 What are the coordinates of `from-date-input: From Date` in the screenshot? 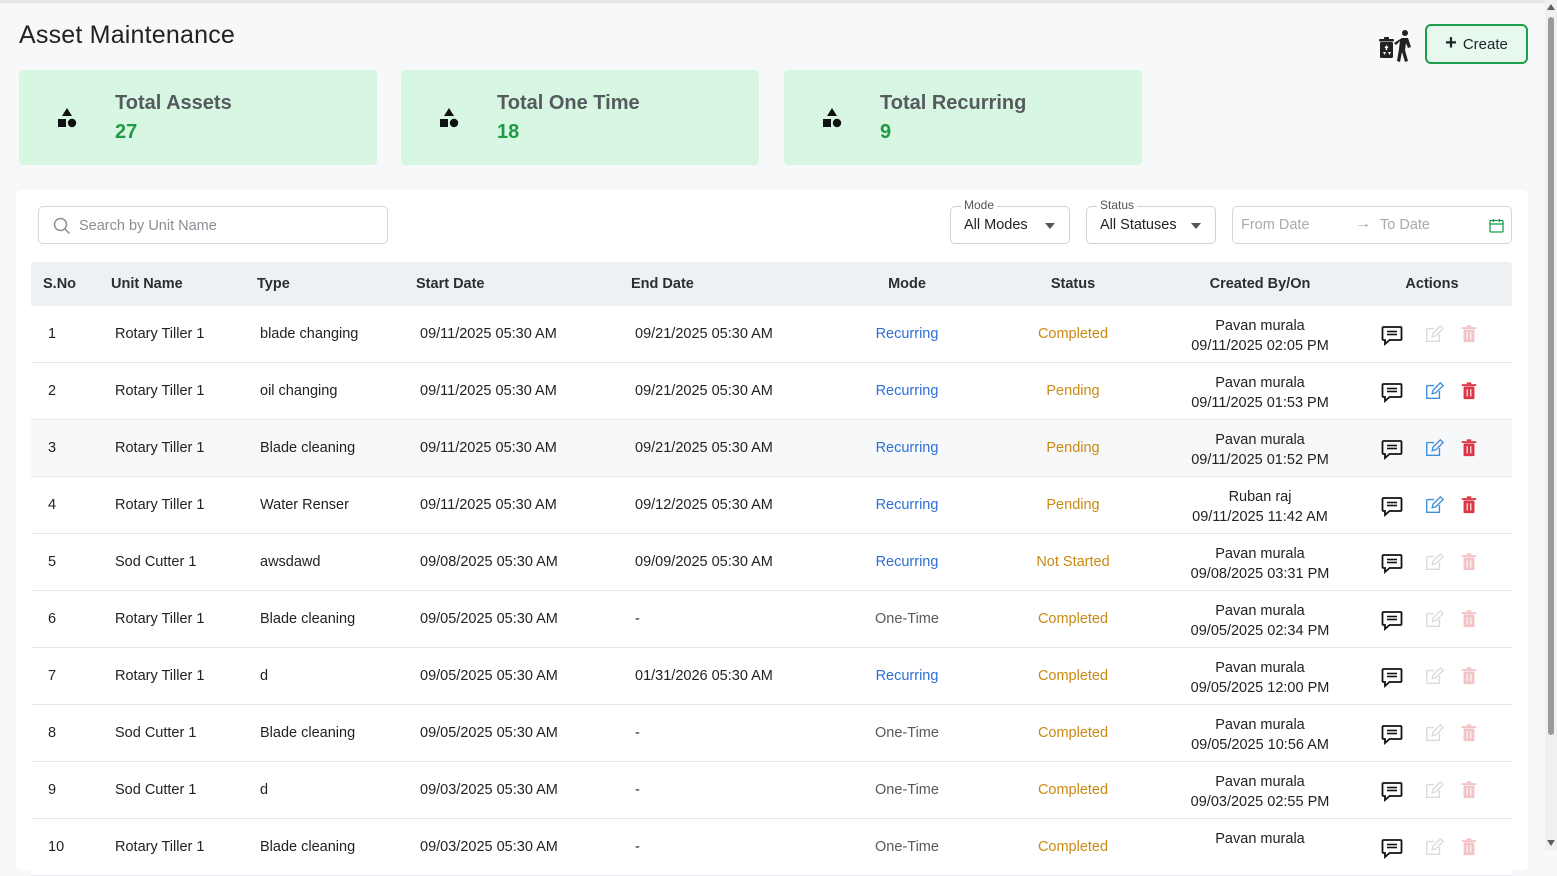 It's located at (1275, 225).